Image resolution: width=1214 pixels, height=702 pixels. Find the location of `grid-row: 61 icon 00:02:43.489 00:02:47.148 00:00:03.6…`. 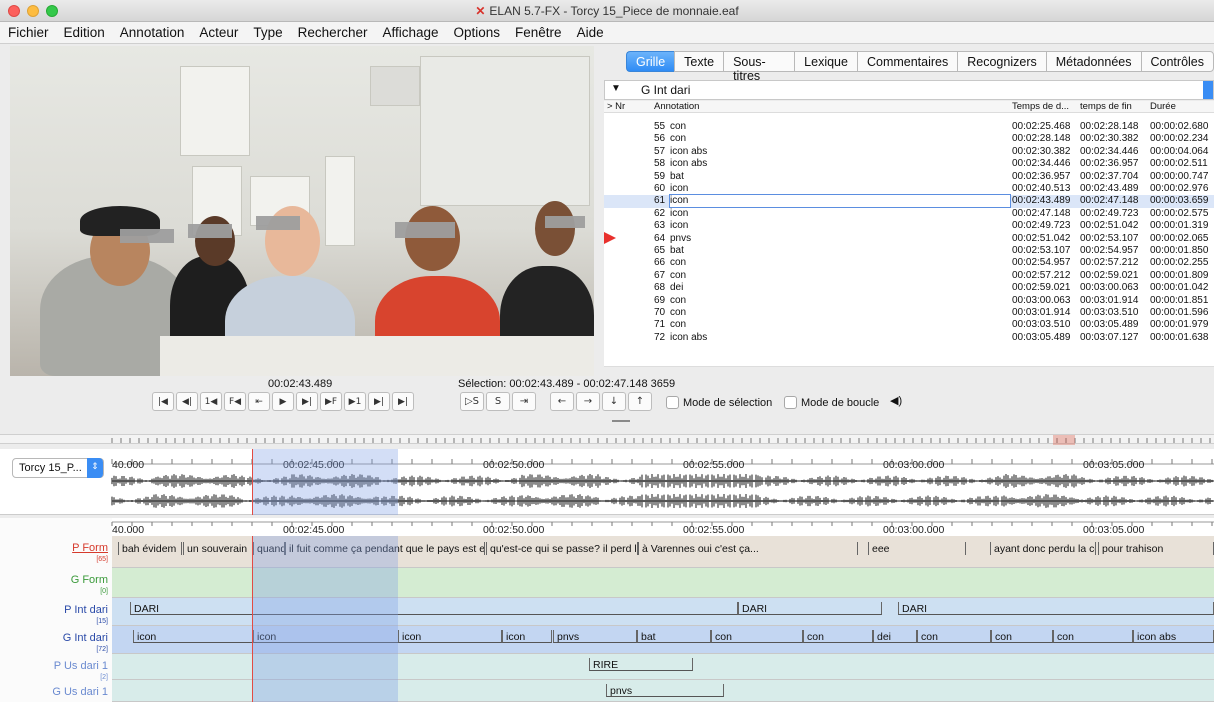

grid-row: 61 icon 00:02:43.489 00:02:47.148 00:00:03.6… is located at coordinates (909, 201).